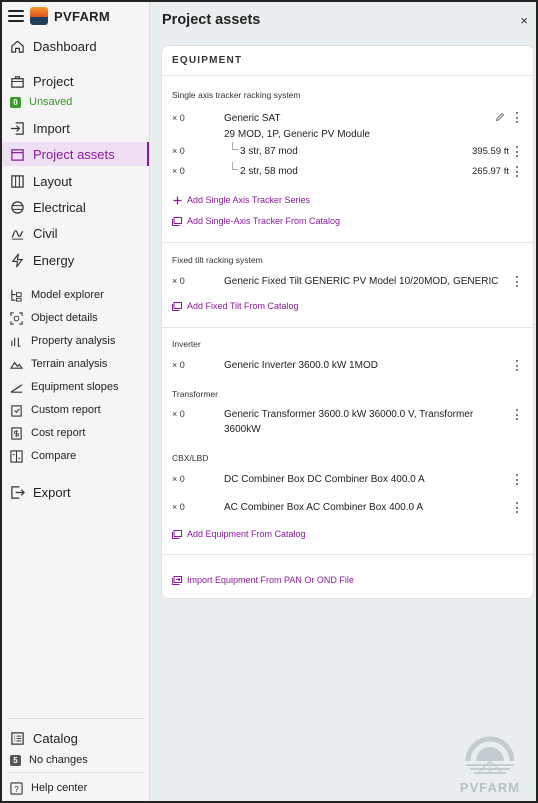  I want to click on panel-header: Project assets ×, so click(343, 20).